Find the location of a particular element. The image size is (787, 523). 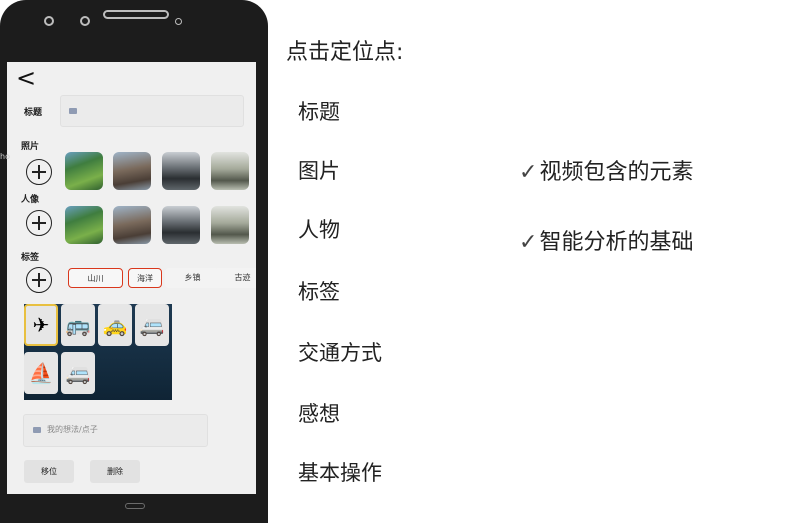

thought-input: 我的想法/点子 is located at coordinates (115, 430).